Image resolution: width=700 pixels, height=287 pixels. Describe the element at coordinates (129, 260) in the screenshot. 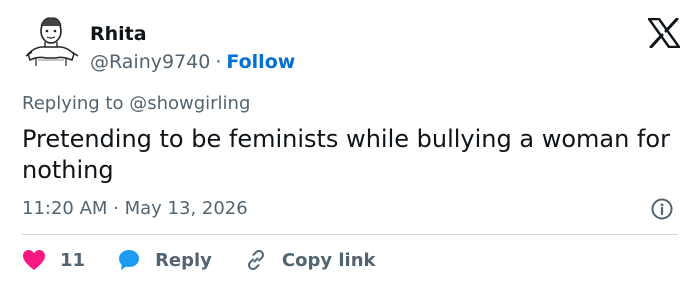

I see `speech-bubble-icon` at that location.